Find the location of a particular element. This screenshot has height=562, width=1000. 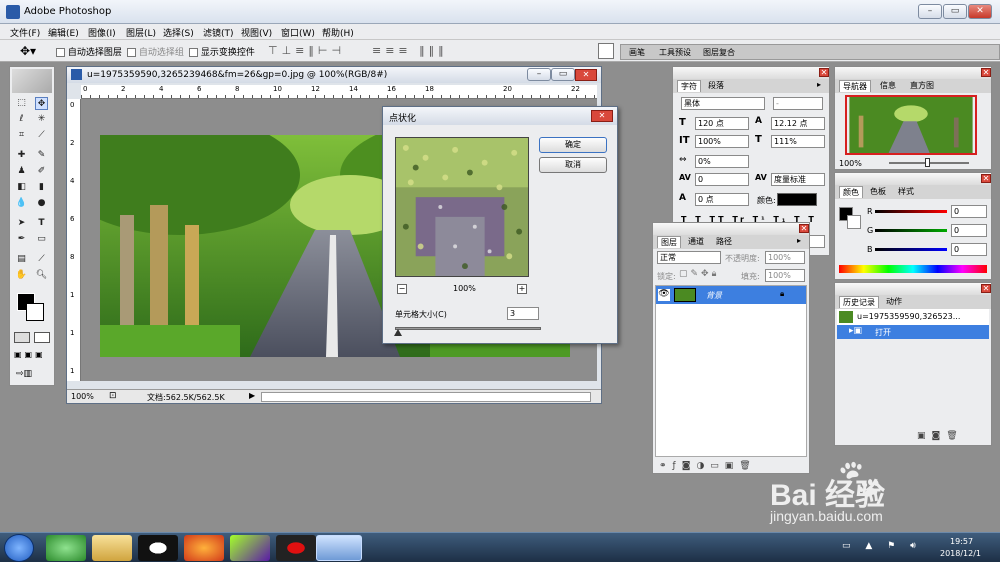

tab-paths: 路径 is located at coordinates (724, 242).